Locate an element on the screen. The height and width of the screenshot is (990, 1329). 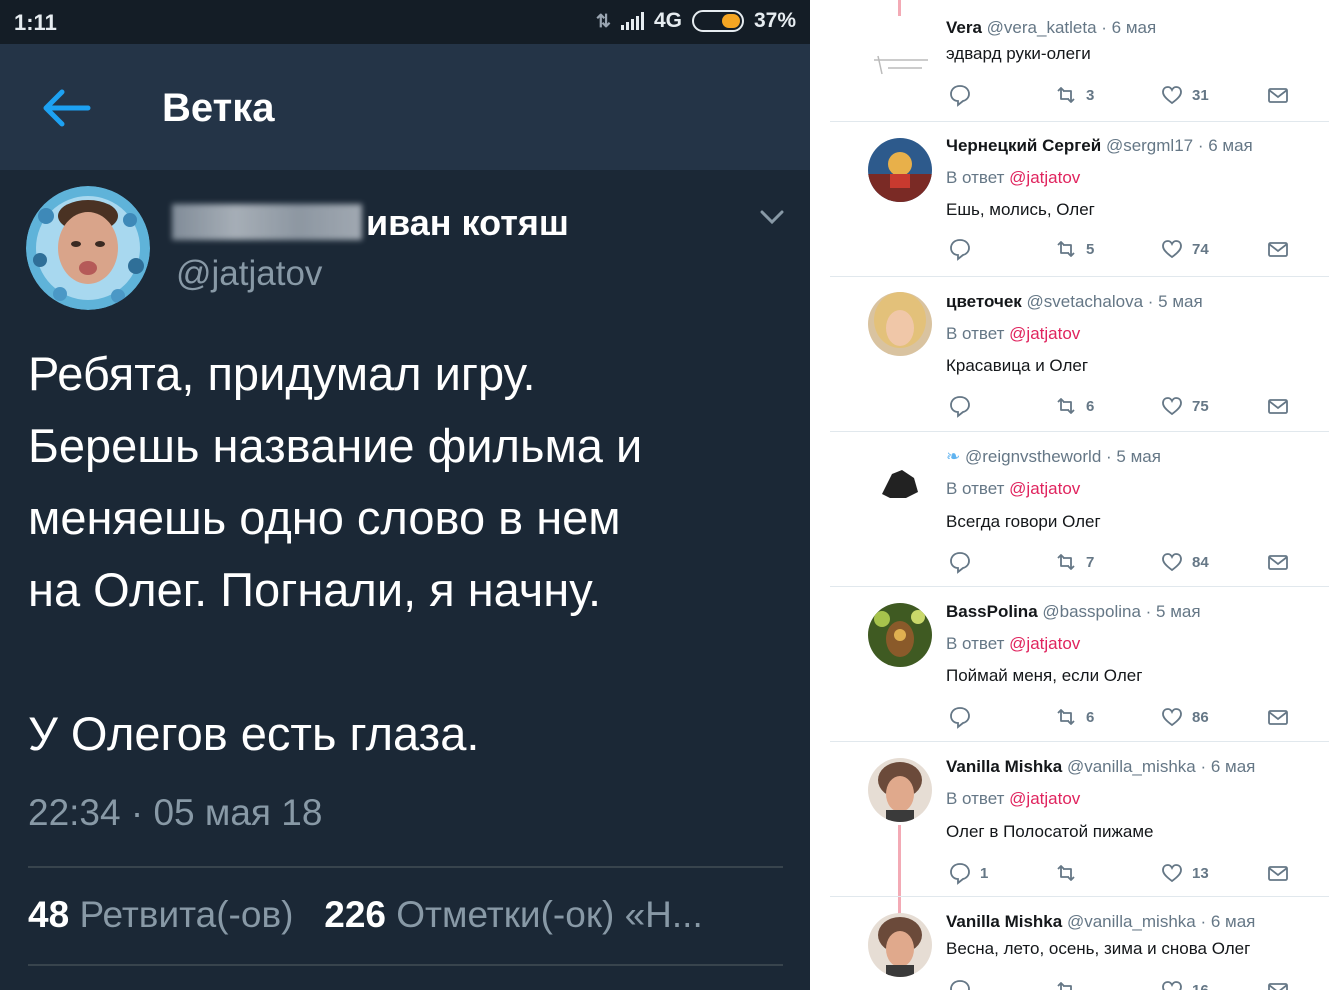
divider is located at coordinates (405, 867).